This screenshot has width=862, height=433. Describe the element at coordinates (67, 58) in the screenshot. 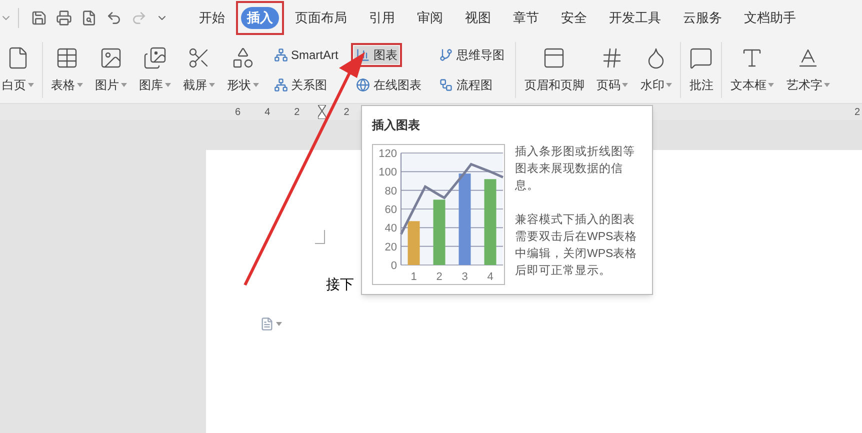

I see `table-icon` at that location.